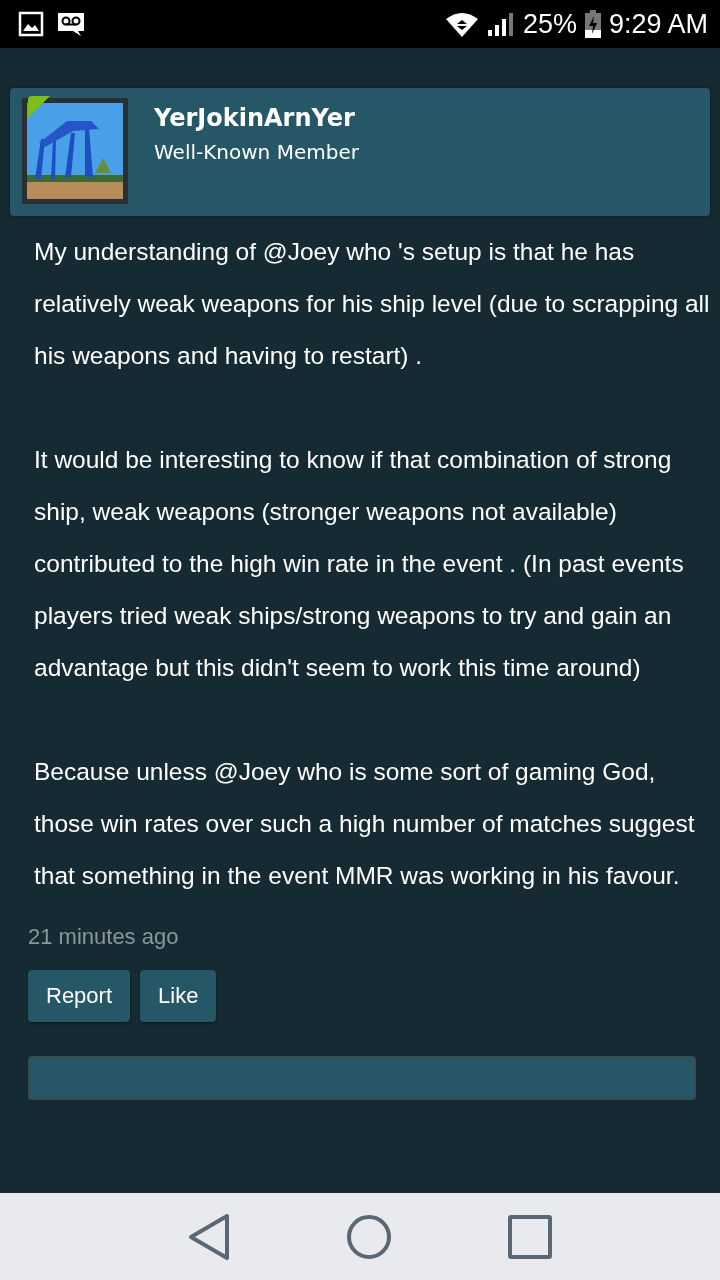 Image resolution: width=720 pixels, height=1280 pixels. I want to click on image-icon, so click(31, 24).